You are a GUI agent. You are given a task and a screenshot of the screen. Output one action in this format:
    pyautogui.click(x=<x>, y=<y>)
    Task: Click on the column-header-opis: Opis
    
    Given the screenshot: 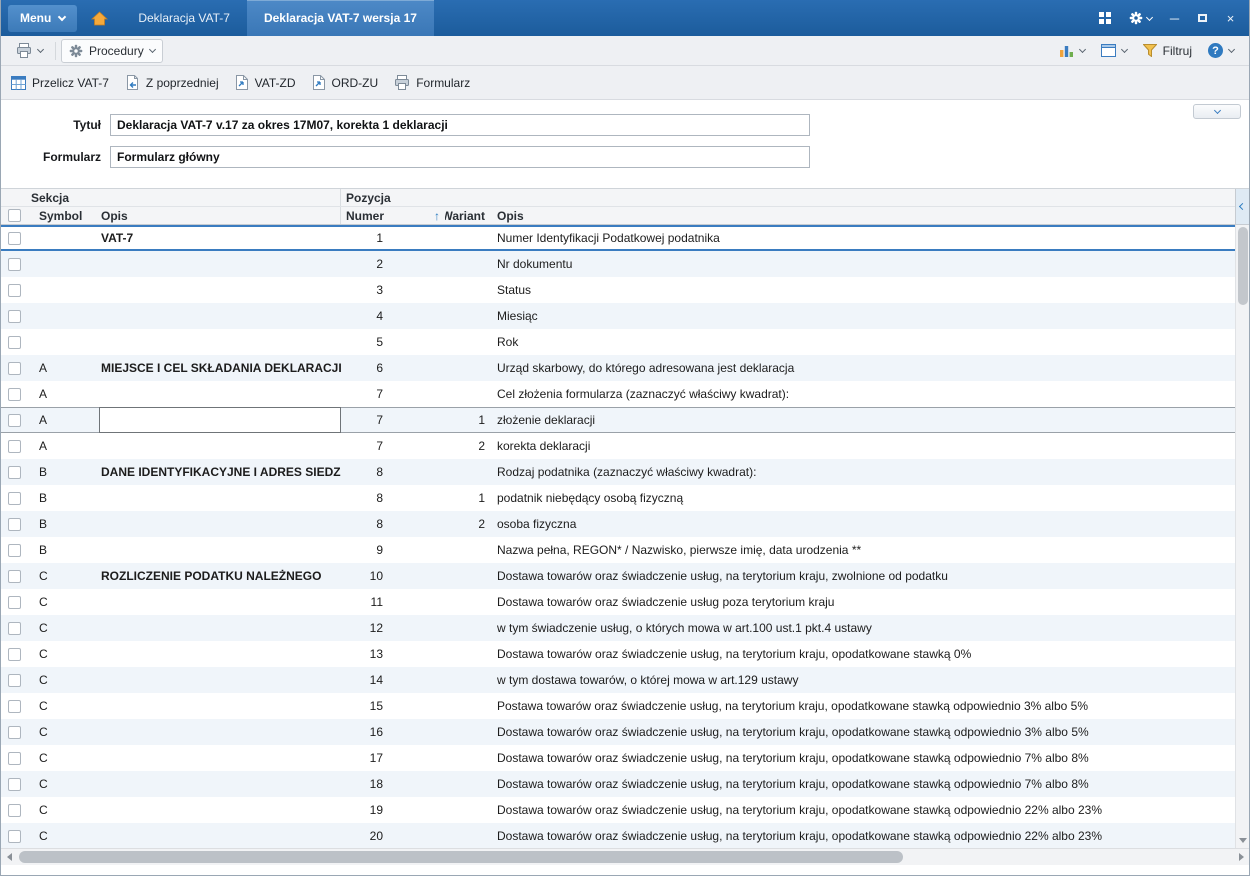 What is the action you would take?
    pyautogui.click(x=220, y=215)
    